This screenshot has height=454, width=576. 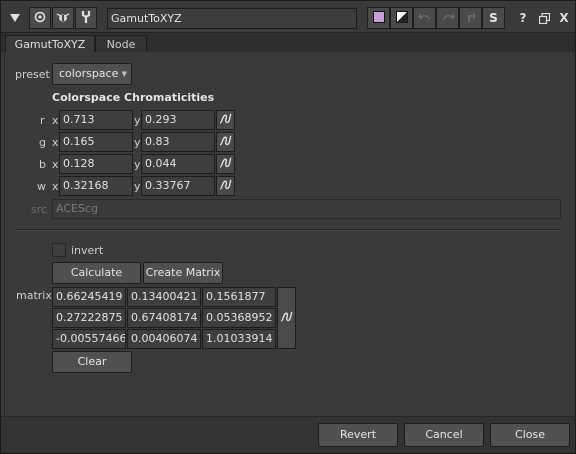 I want to click on color-slash-icon, so click(x=401, y=18).